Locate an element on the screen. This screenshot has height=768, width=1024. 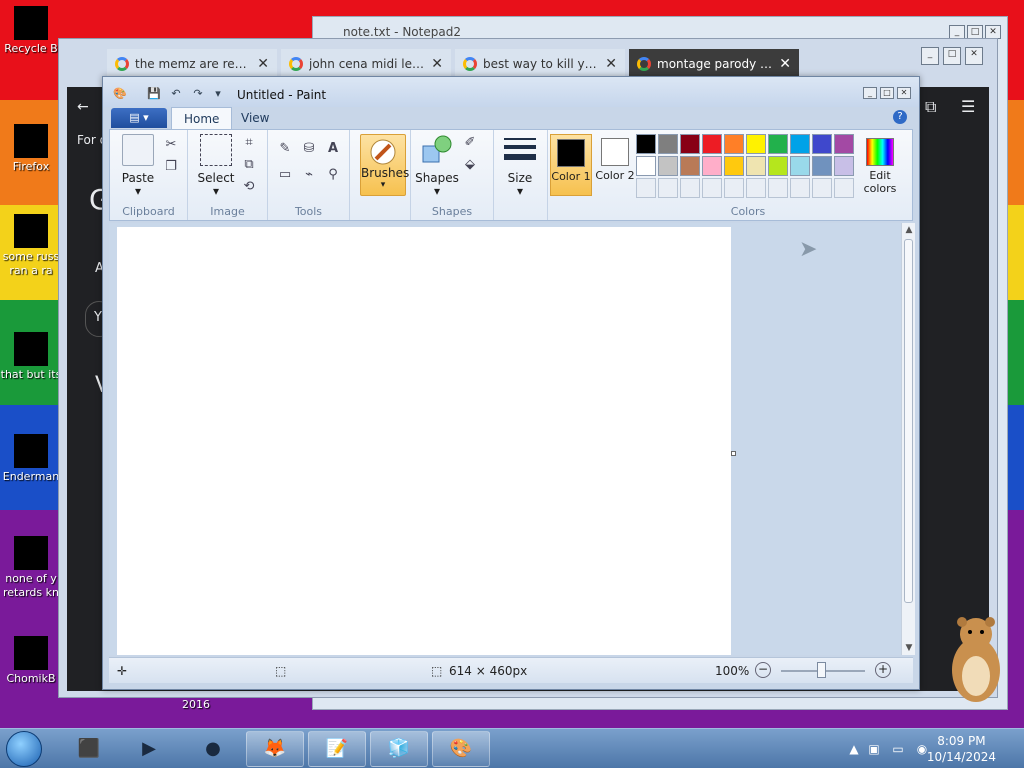
scroll-down-icon: ▼ is located at coordinates (909, 648).